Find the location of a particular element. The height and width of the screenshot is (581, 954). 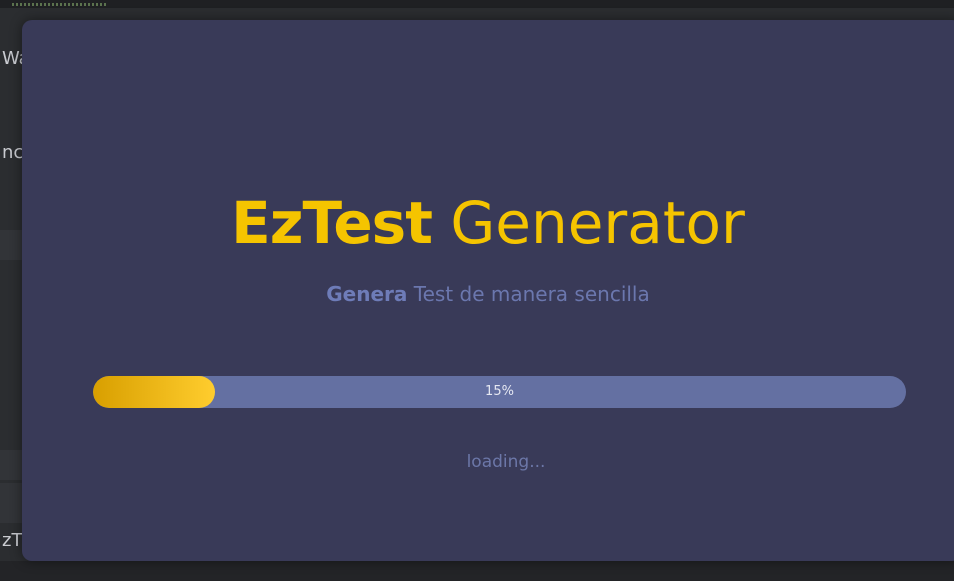

background-text-fragment: nc is located at coordinates (13, 152).